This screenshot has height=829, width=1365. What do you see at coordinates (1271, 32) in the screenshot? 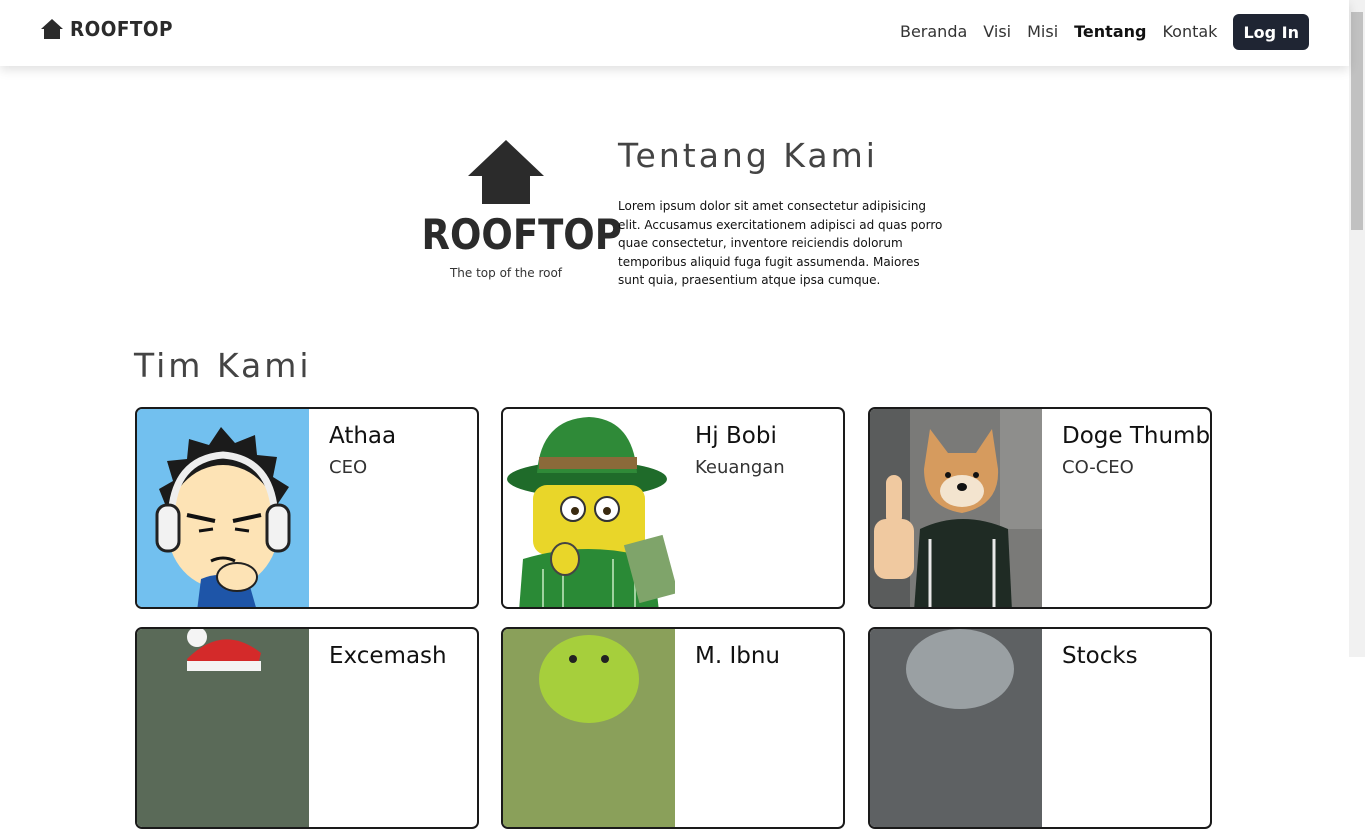
I see `login-button: Log In` at bounding box center [1271, 32].